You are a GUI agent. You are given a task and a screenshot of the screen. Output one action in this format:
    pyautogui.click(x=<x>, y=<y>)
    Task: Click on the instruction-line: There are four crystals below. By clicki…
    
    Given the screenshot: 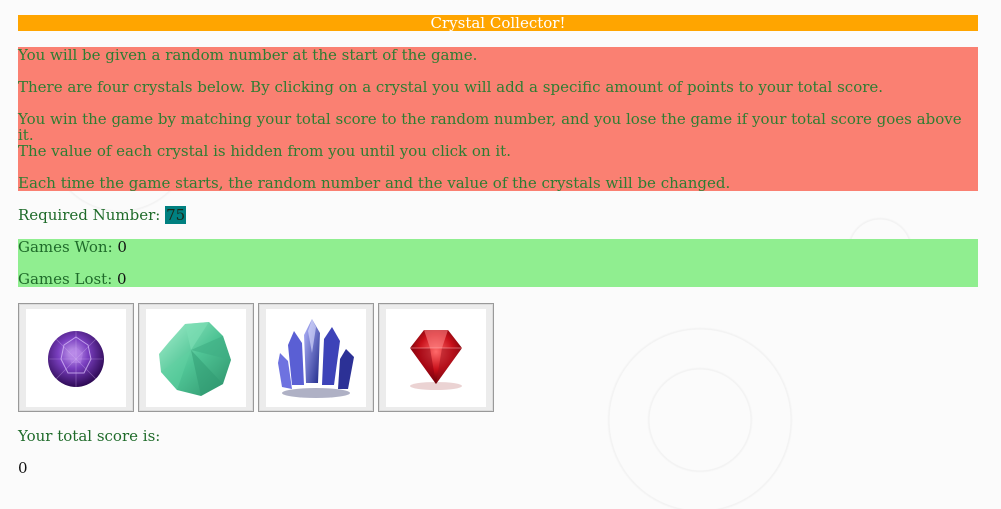 What is the action you would take?
    pyautogui.click(x=451, y=87)
    